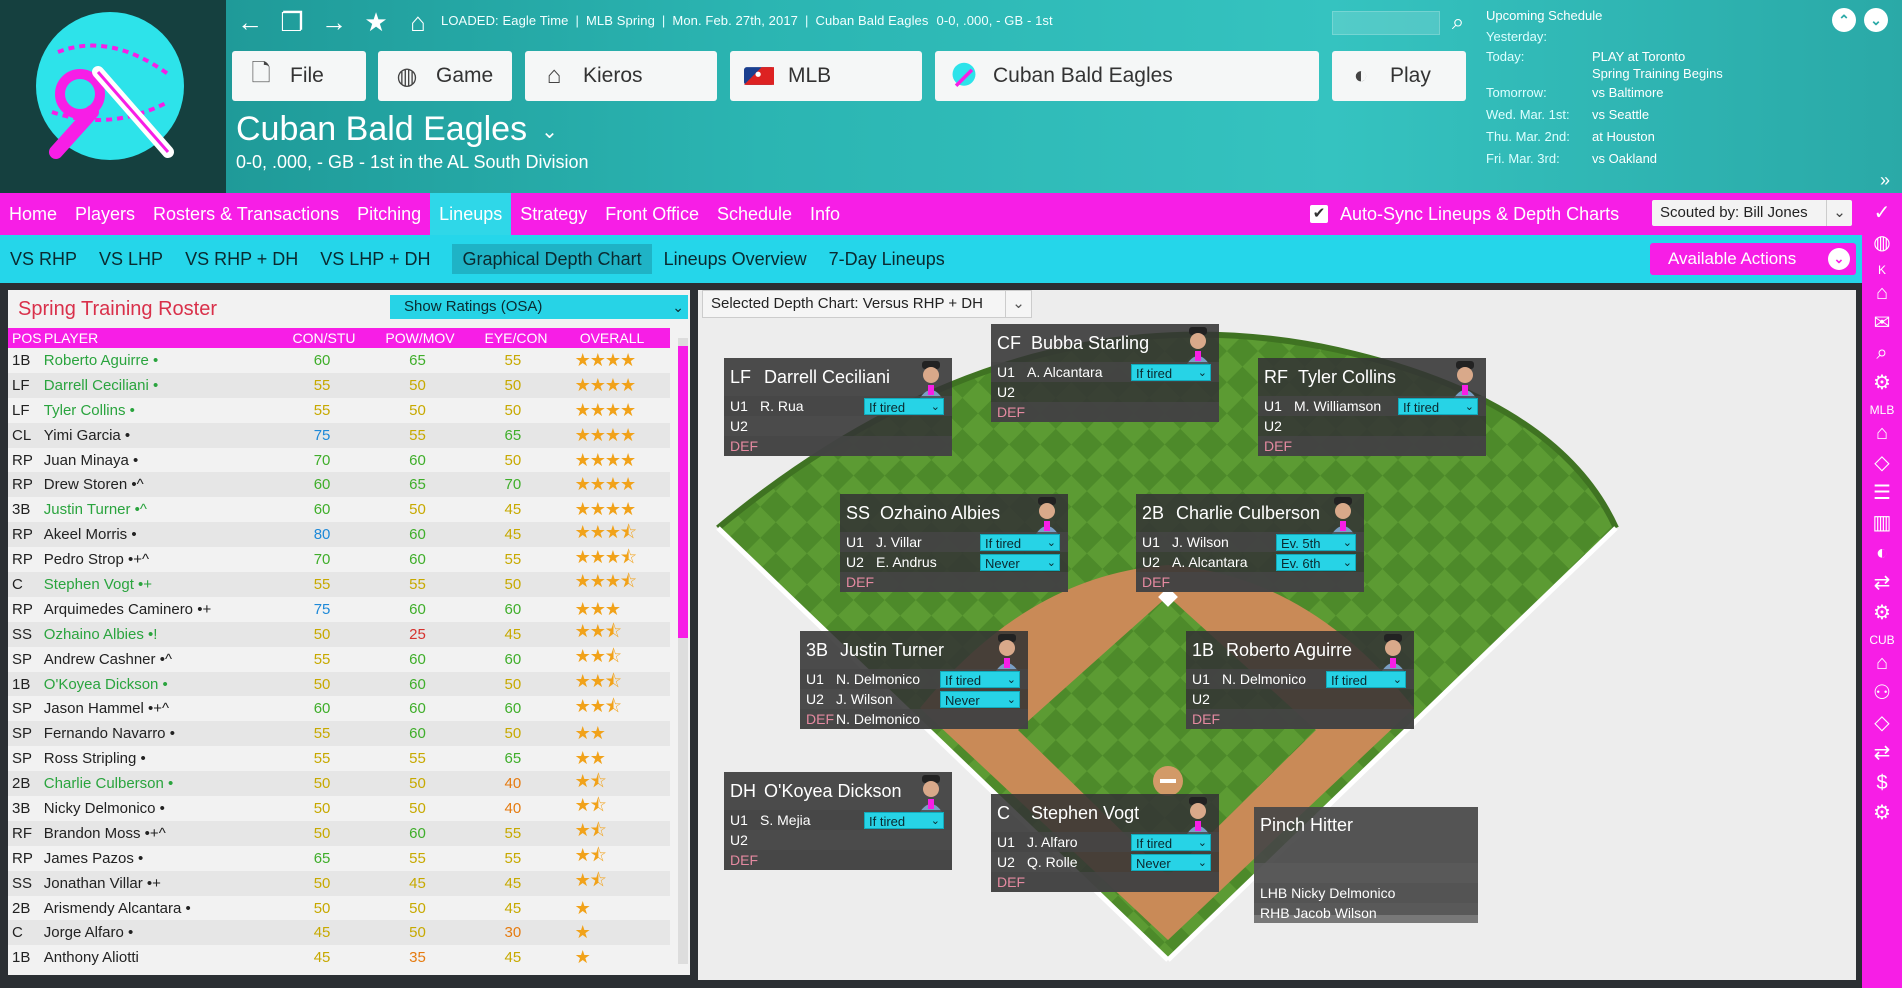 The image size is (1902, 988). I want to click on back-arrow-icon: ←, so click(250, 22).